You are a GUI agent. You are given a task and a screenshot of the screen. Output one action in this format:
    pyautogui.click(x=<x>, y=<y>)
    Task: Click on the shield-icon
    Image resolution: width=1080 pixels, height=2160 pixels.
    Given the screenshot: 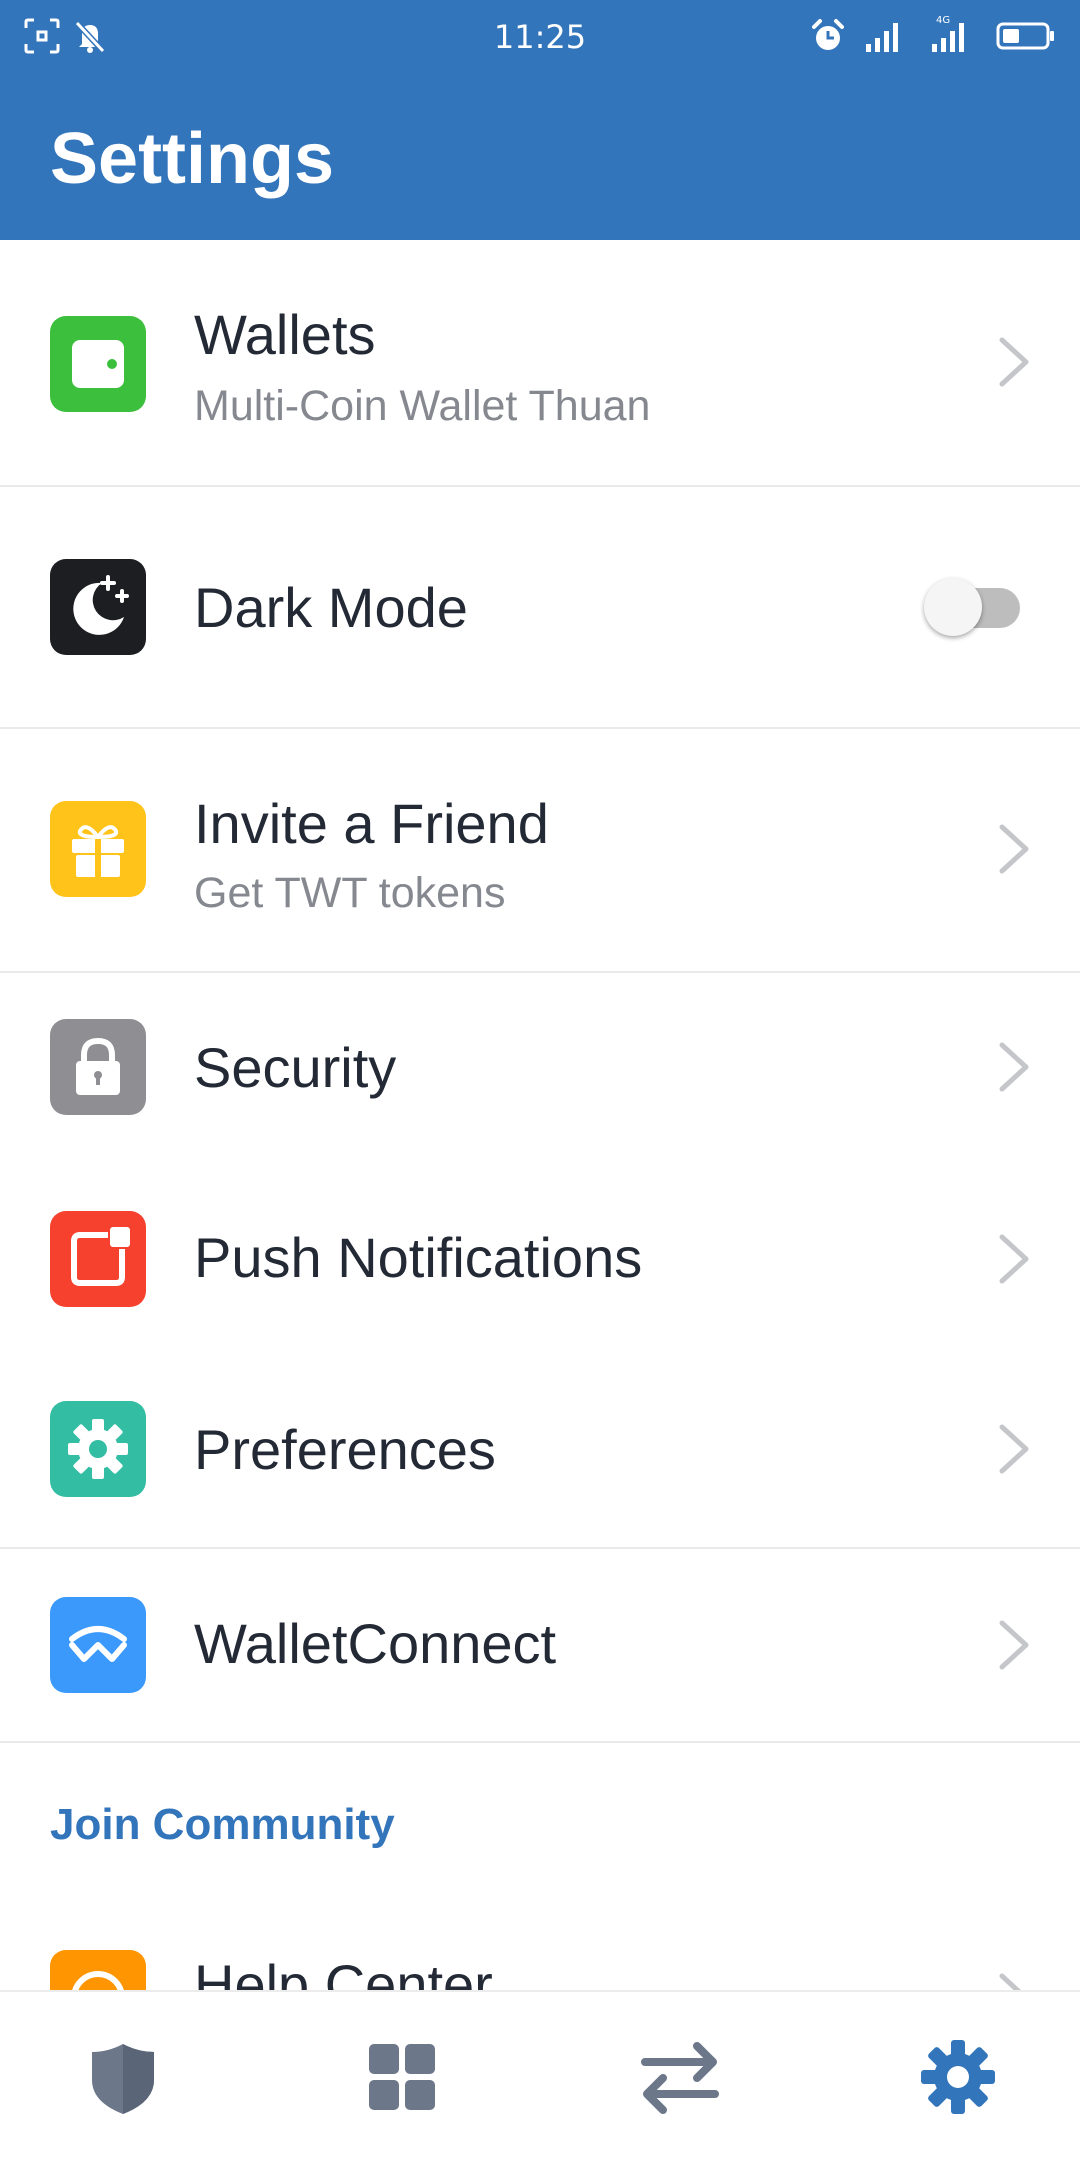 What is the action you would take?
    pyautogui.click(x=123, y=2079)
    